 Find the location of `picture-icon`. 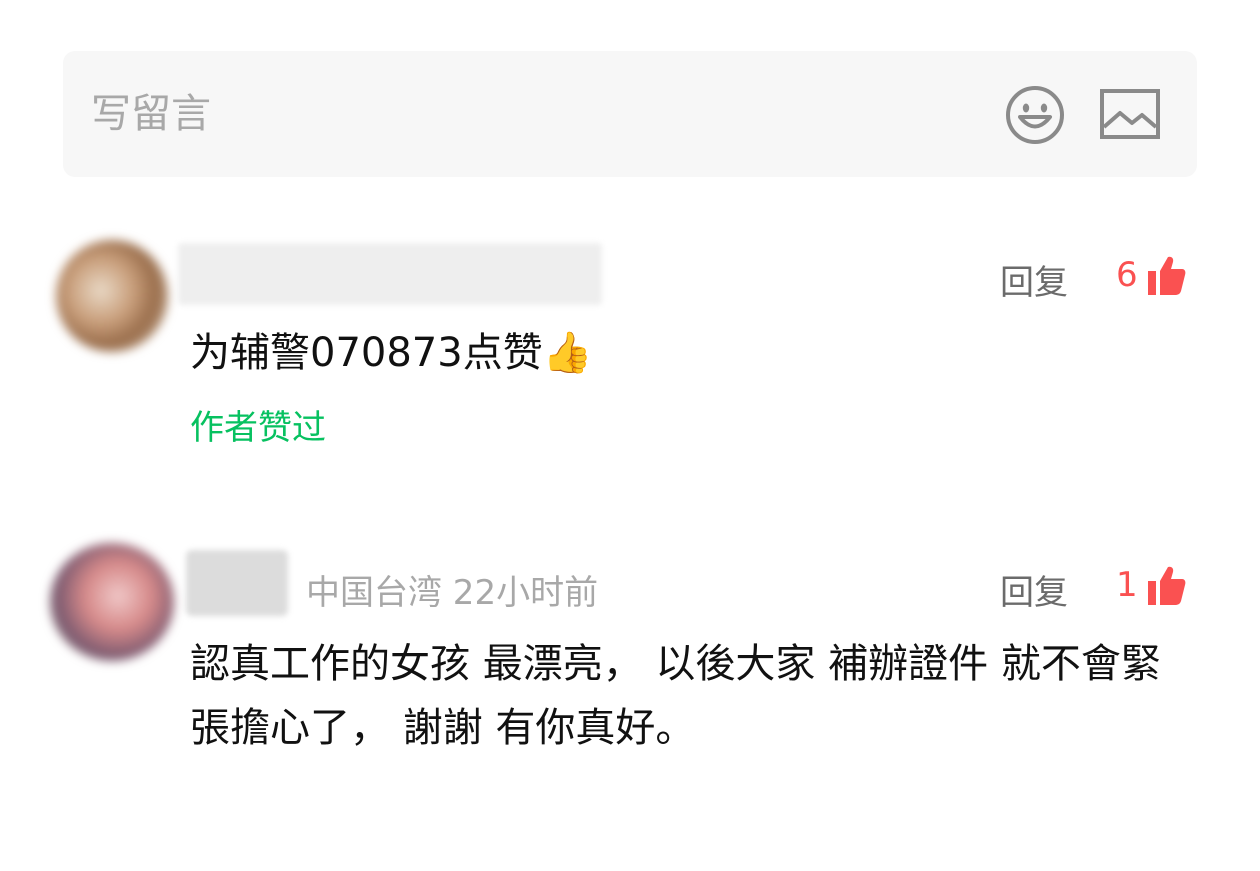

picture-icon is located at coordinates (1130, 114).